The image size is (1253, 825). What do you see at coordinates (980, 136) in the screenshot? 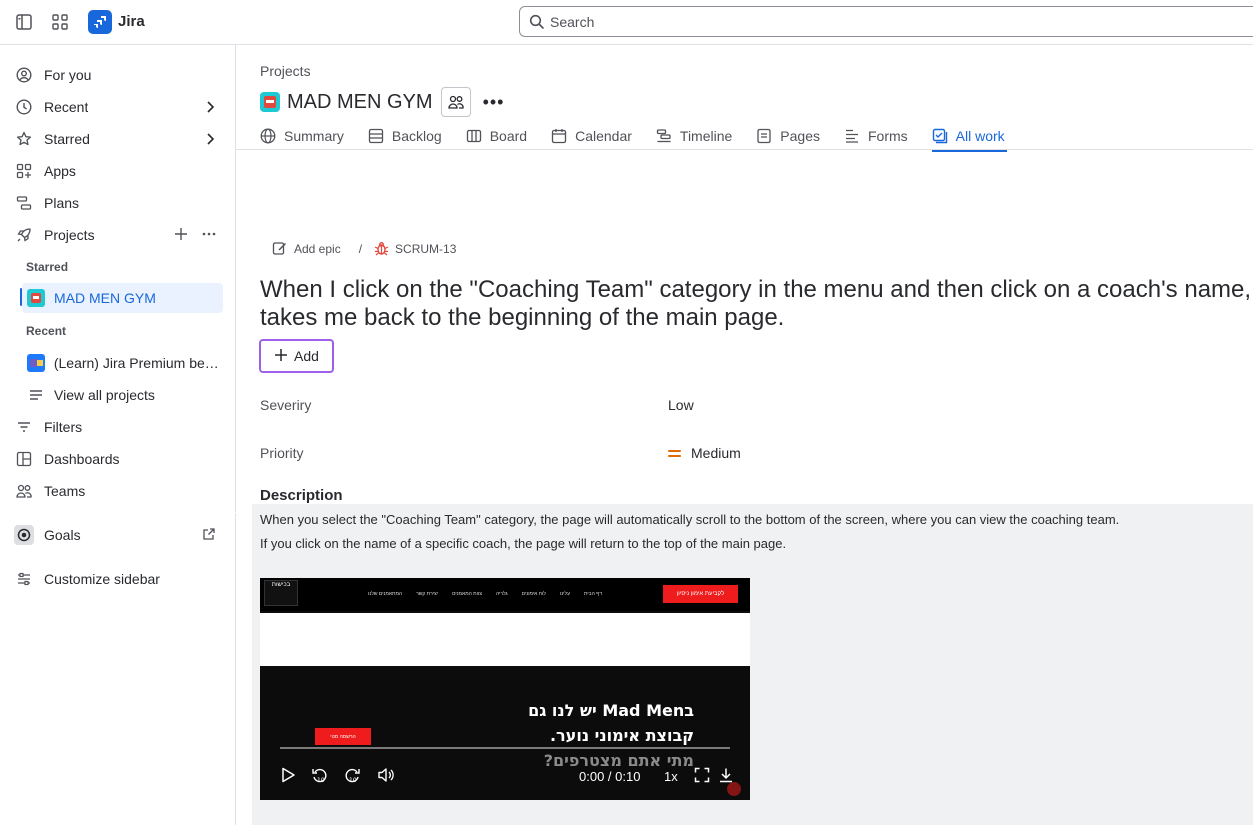
I see `tab-label: All work` at bounding box center [980, 136].